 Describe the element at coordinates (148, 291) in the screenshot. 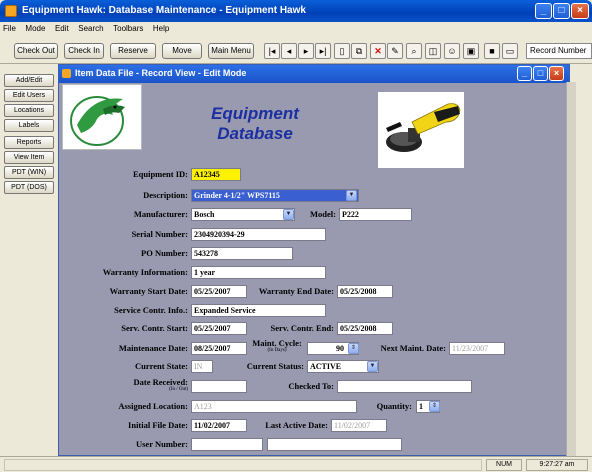

I see `warranty-start-label: Warranty Start Date:` at that location.